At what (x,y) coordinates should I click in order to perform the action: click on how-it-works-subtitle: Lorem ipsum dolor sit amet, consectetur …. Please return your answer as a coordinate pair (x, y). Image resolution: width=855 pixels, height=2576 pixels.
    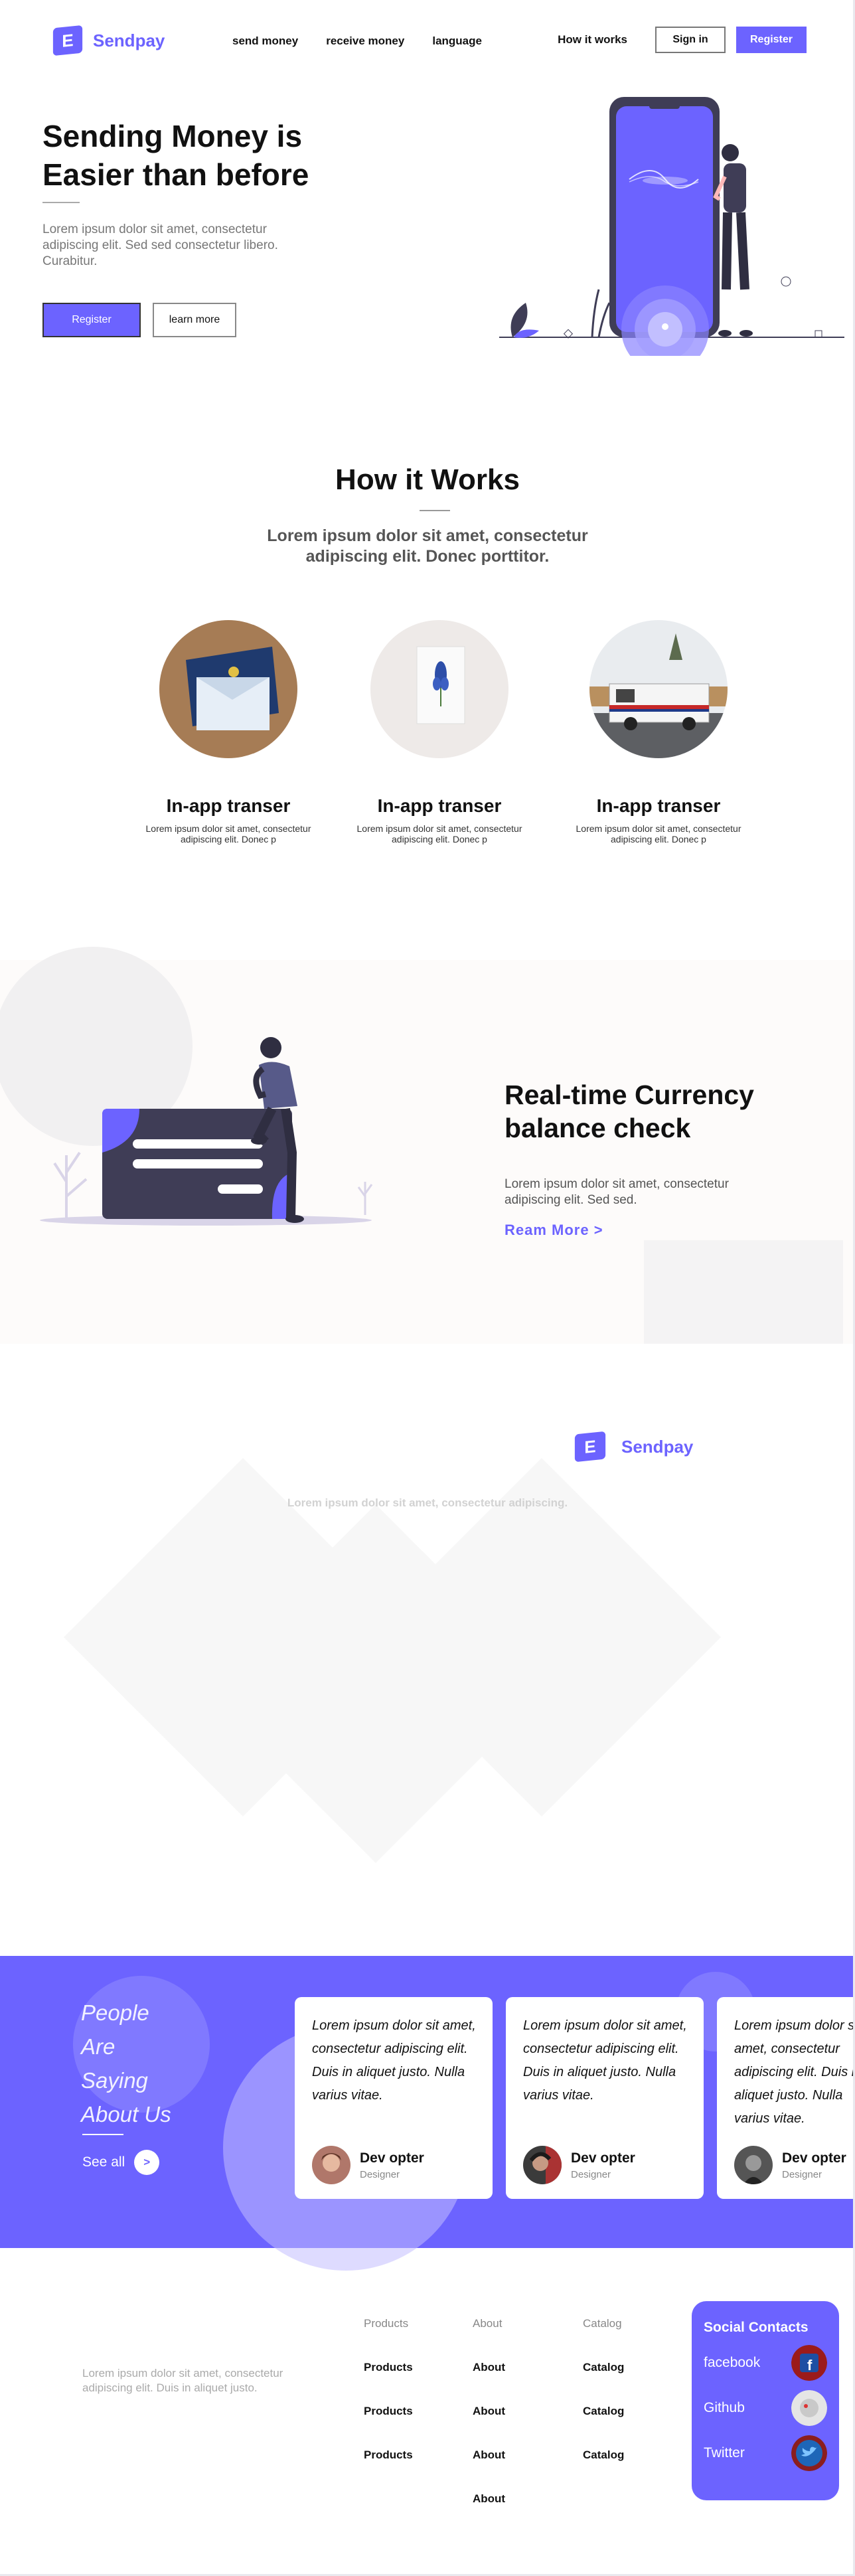
    Looking at the image, I should click on (428, 546).